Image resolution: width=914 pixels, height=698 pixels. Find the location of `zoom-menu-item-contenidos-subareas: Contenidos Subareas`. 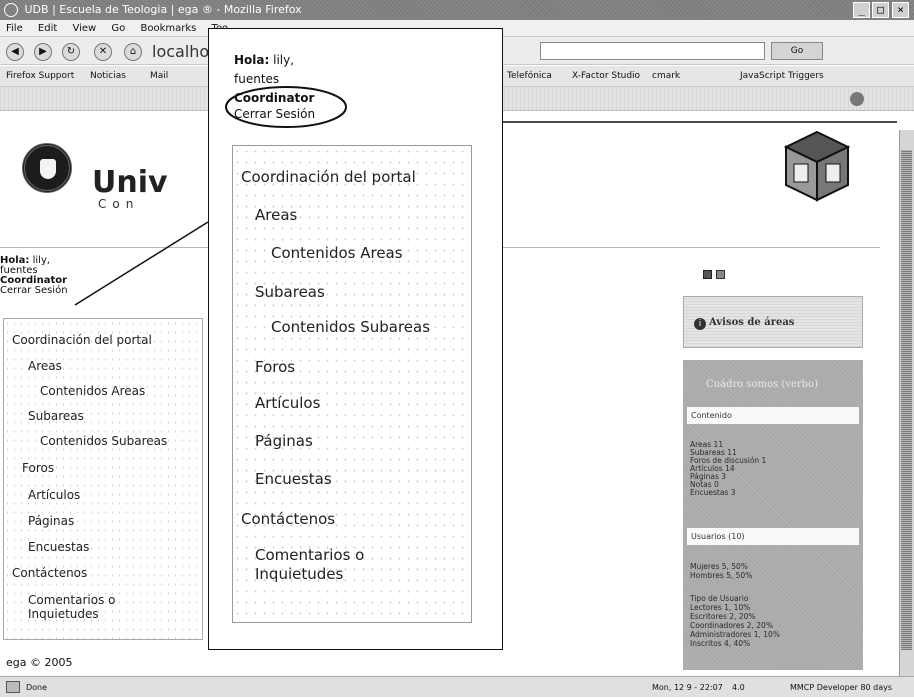

zoom-menu-item-contenidos-subareas: Contenidos Subareas is located at coordinates (350, 327).